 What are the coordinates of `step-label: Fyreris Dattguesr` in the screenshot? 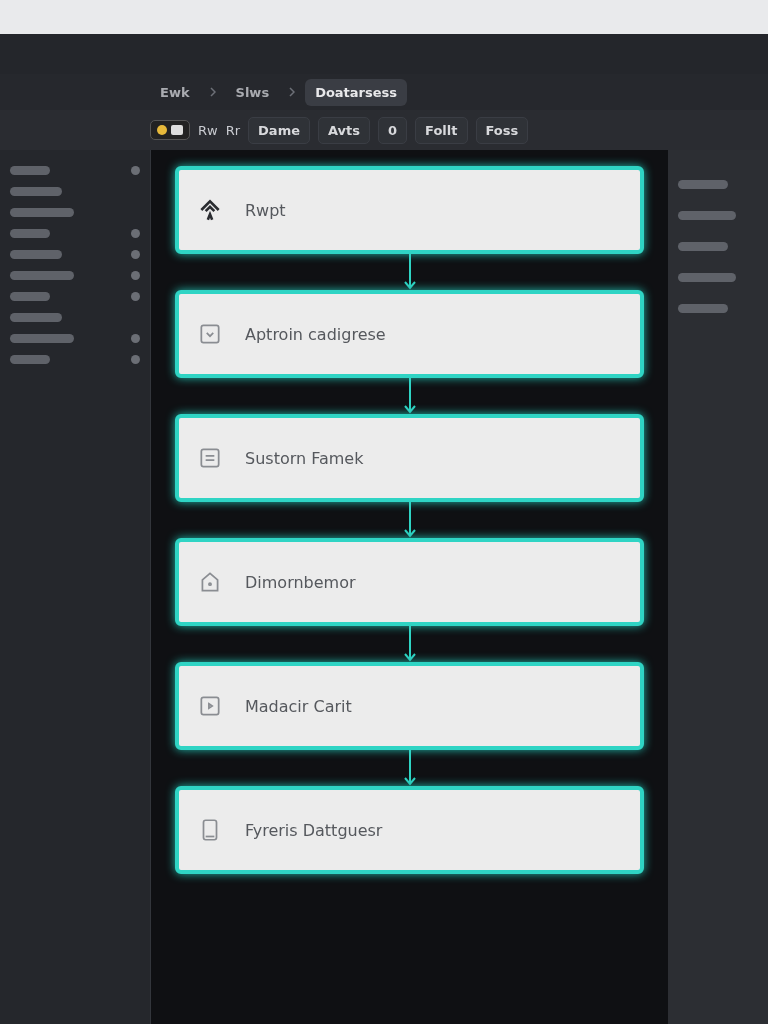 It's located at (314, 830).